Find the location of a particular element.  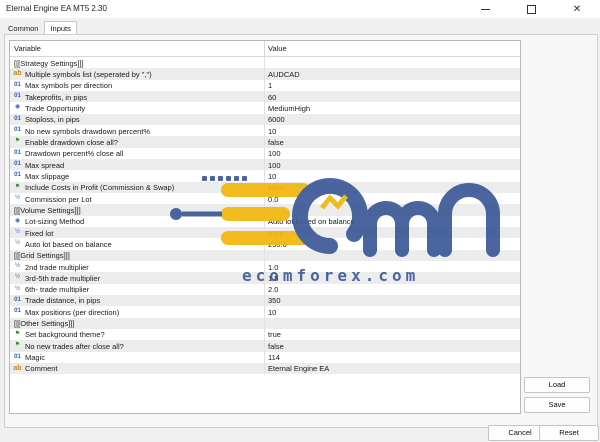

tab-bar: Common Inputs is located at coordinates (39, 28).